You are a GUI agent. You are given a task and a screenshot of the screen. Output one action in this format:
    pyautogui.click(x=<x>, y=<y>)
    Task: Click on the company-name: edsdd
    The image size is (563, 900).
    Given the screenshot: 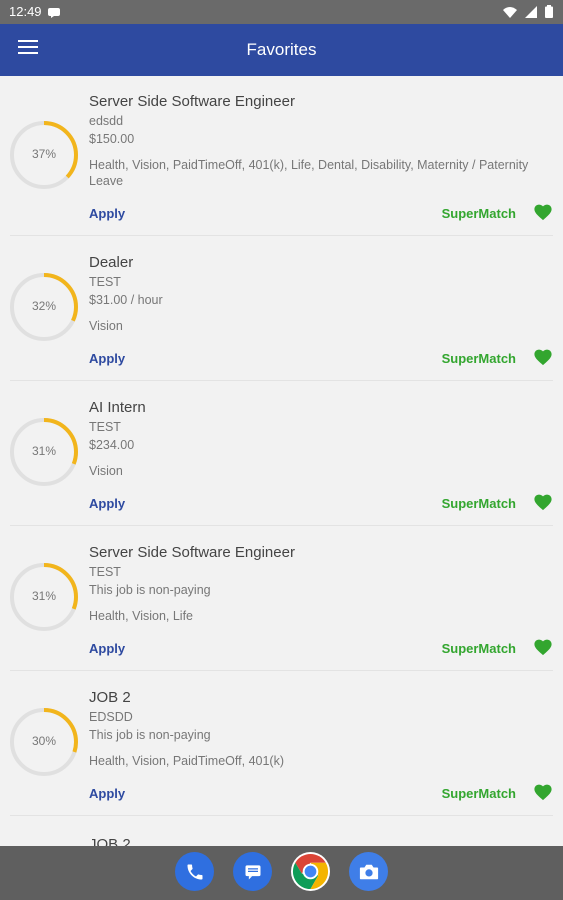 What is the action you would take?
    pyautogui.click(x=106, y=121)
    